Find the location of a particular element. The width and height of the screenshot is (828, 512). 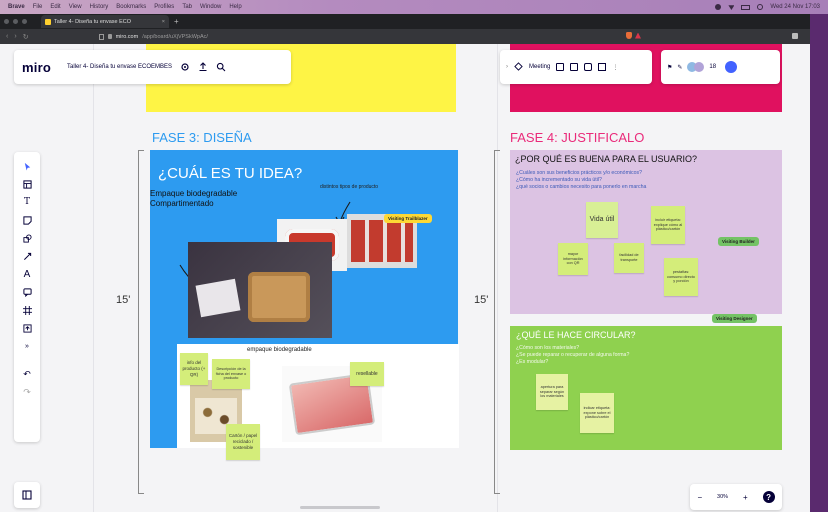

sticky-pestanas: pestañas: consumo directo y porción is located at coordinates (681, 277).